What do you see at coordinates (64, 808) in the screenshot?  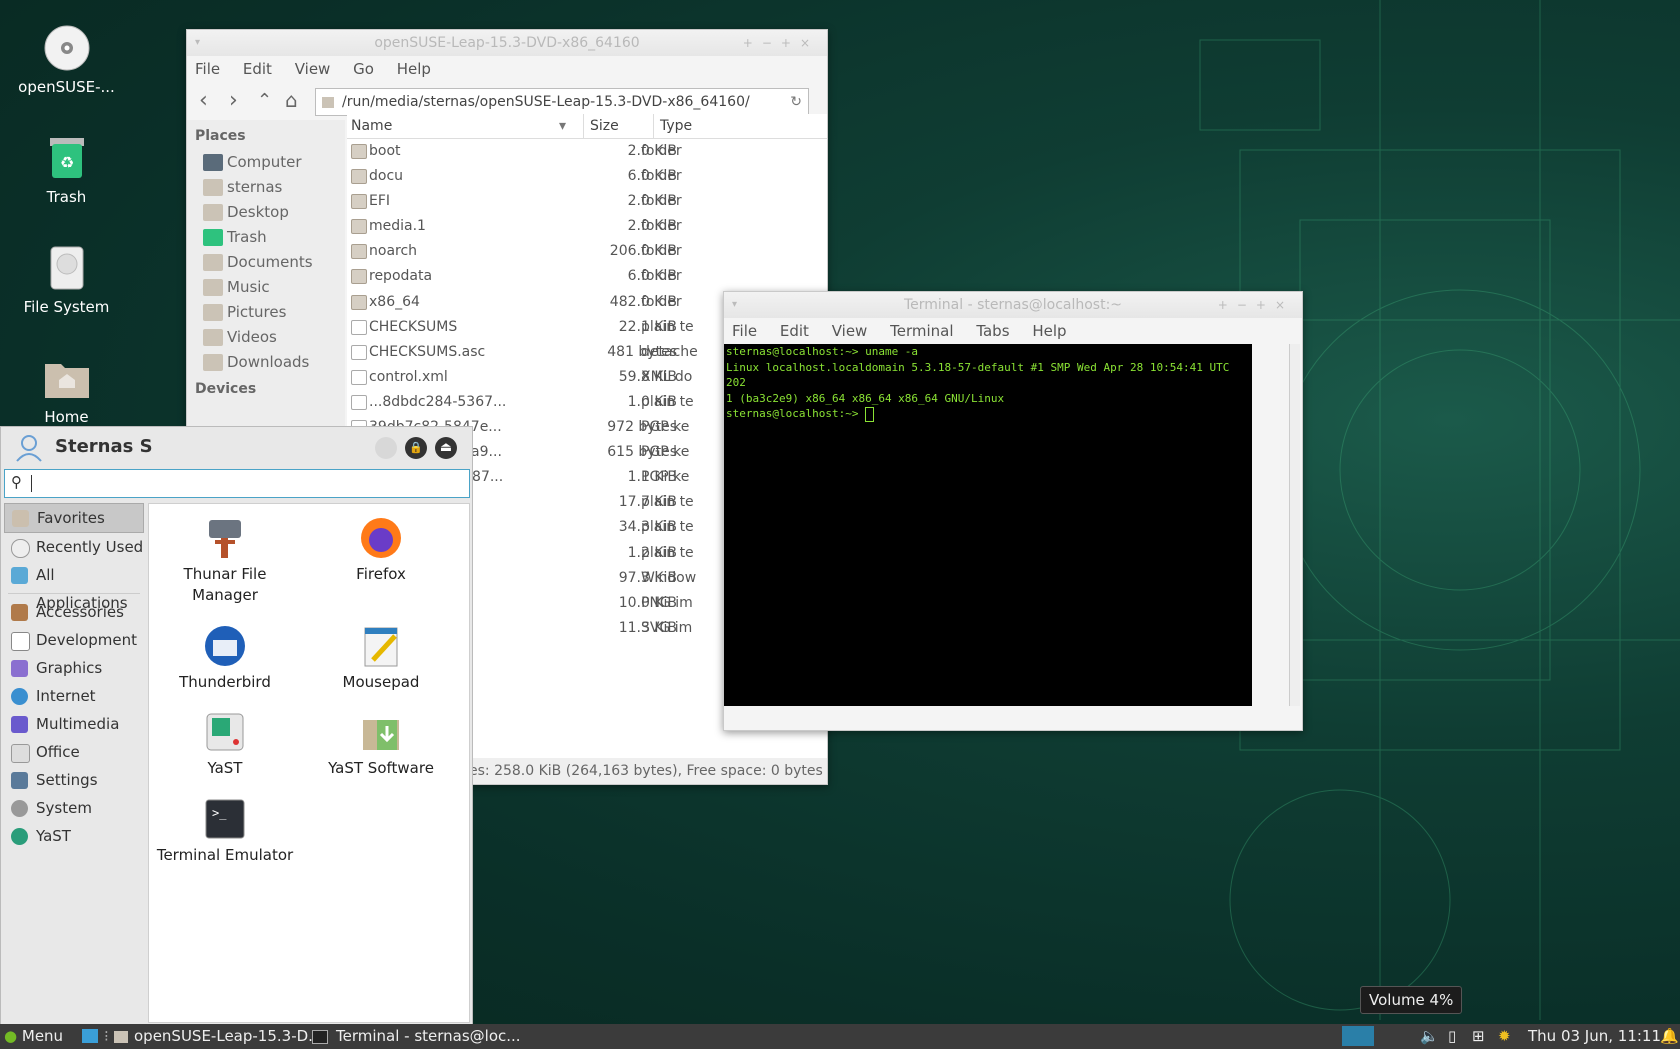 I see `category-label: System` at bounding box center [64, 808].